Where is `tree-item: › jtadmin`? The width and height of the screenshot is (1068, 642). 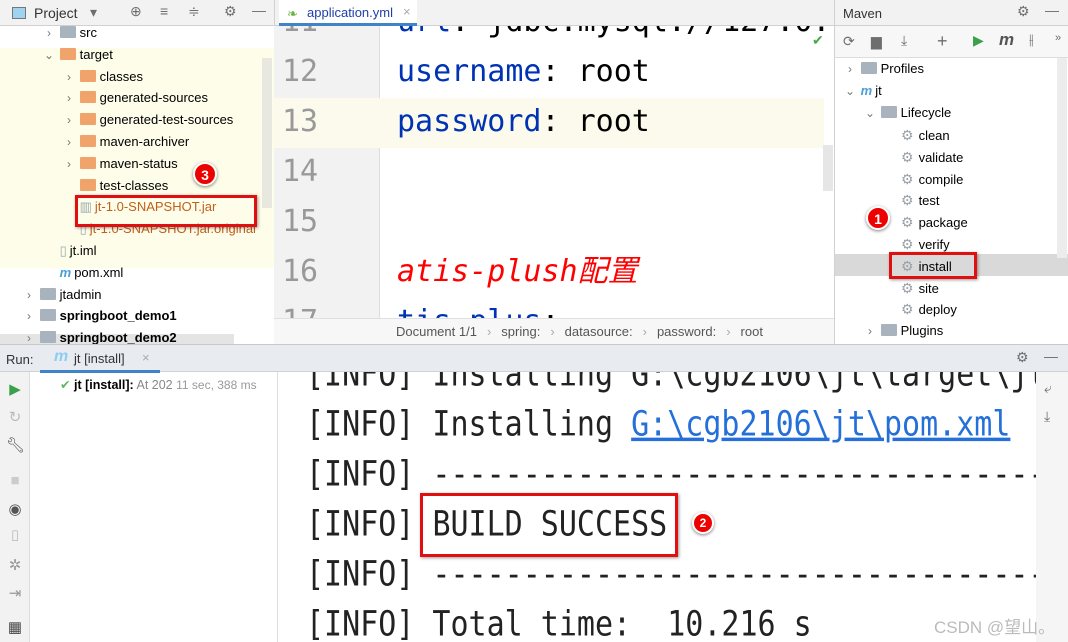
tree-item: › jtadmin is located at coordinates (62, 295).